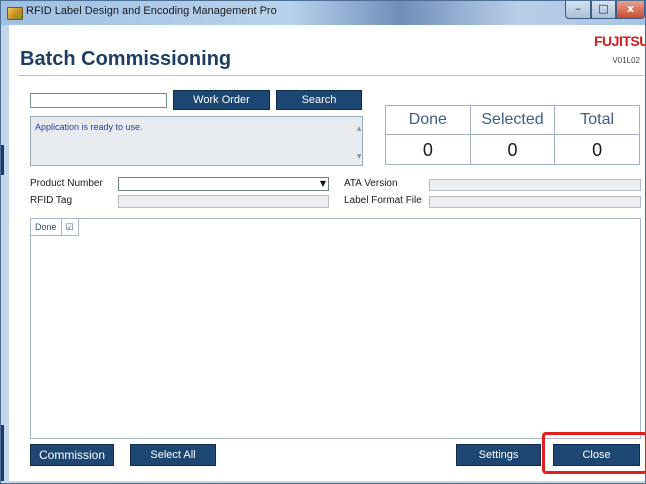 The image size is (646, 484). Describe the element at coordinates (597, 150) in the screenshot. I see `count-total-value: 0` at that location.